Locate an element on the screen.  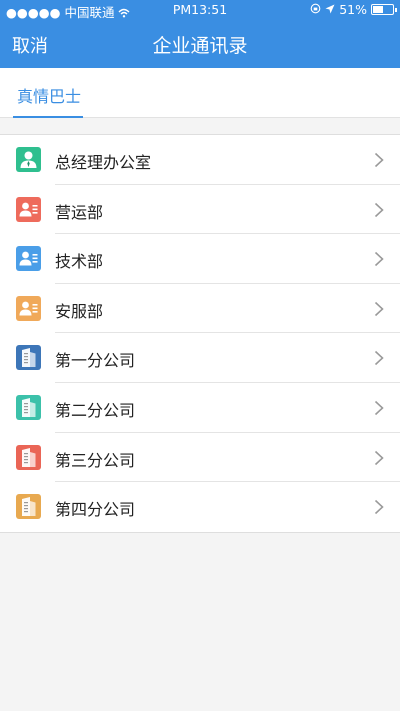
department-row: 第三分公司 is located at coordinates (200, 458).